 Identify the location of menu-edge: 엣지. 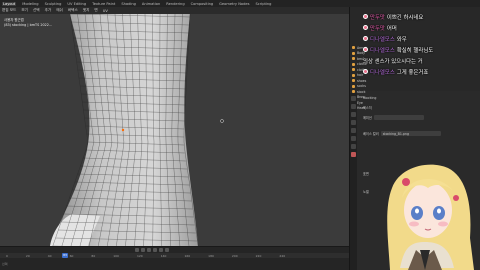
(86, 10).